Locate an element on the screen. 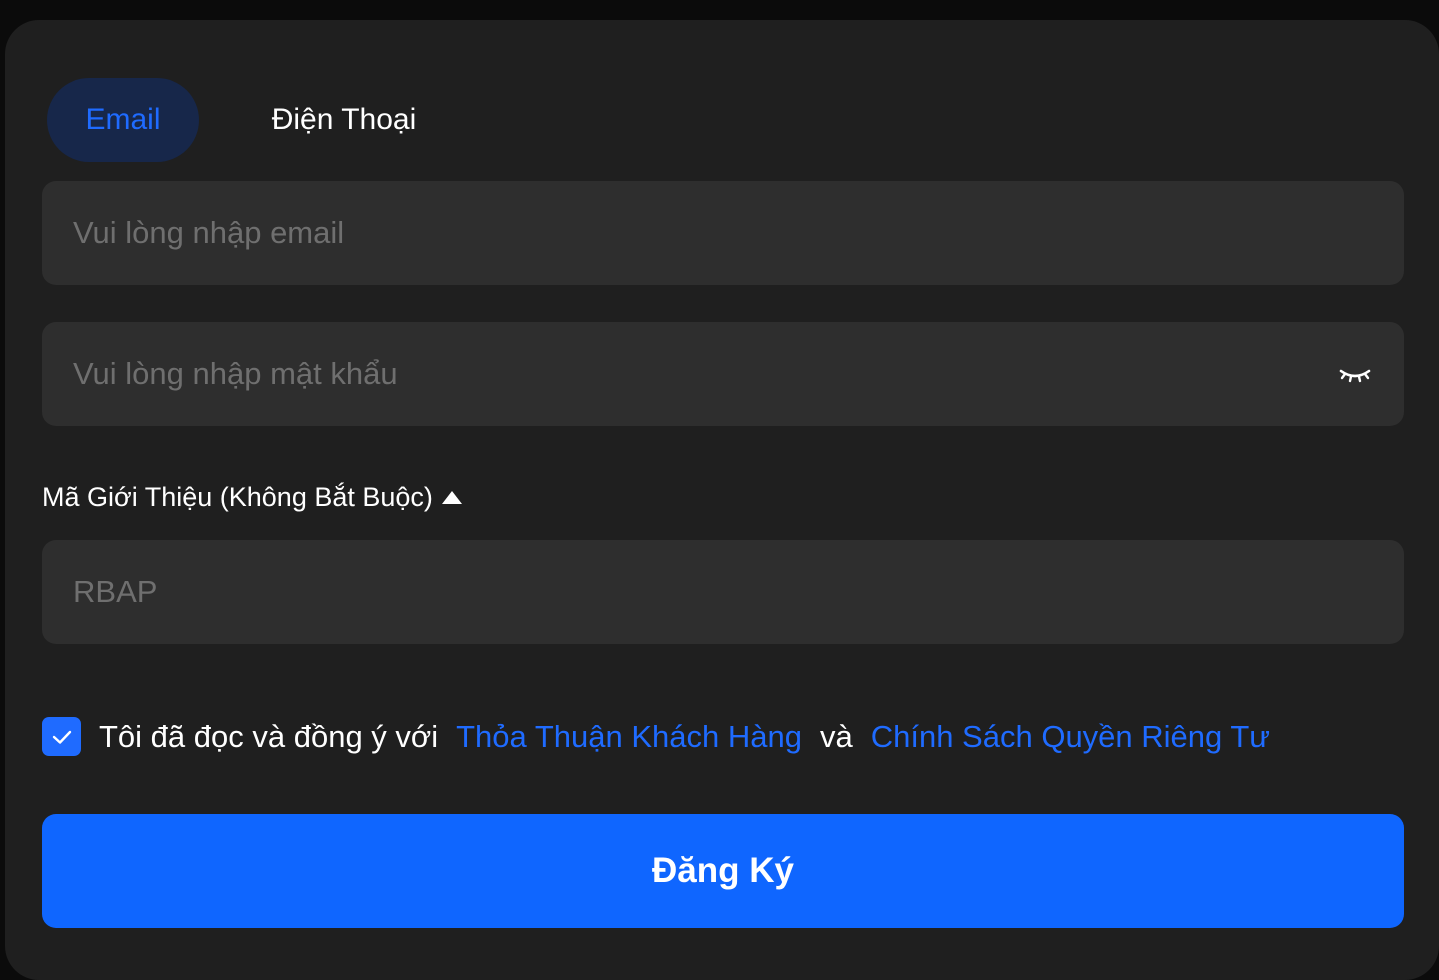 Image resolution: width=1439 pixels, height=980 pixels. referral-label: Mã Giới Thiệu (Không Bắt Buộc) is located at coordinates (237, 497).